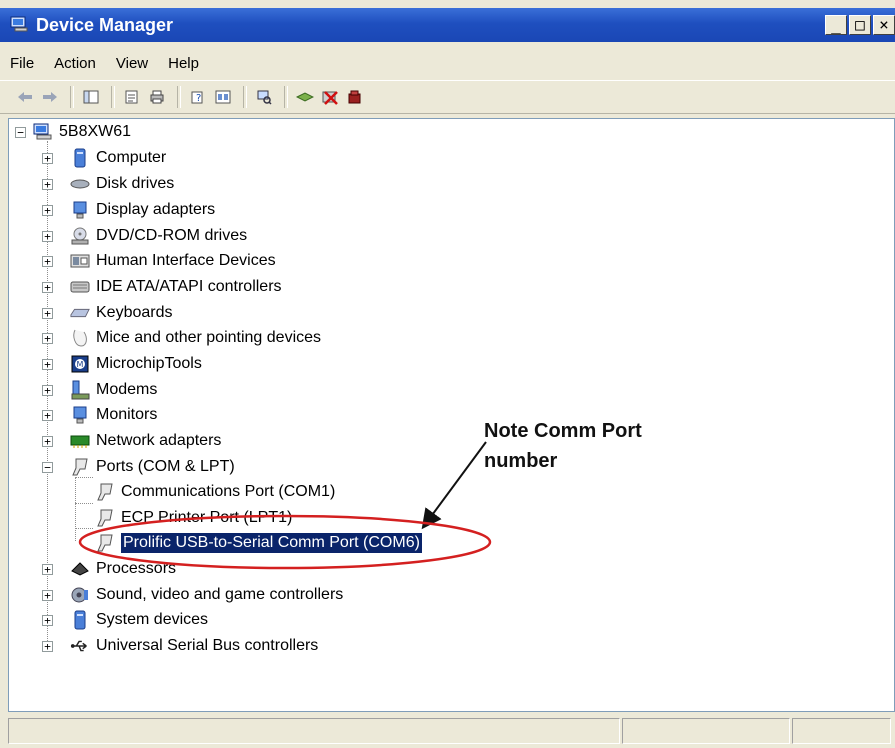 This screenshot has width=895, height=748. I want to click on tree-node-monitors: + Monitors, so click(99, 415).